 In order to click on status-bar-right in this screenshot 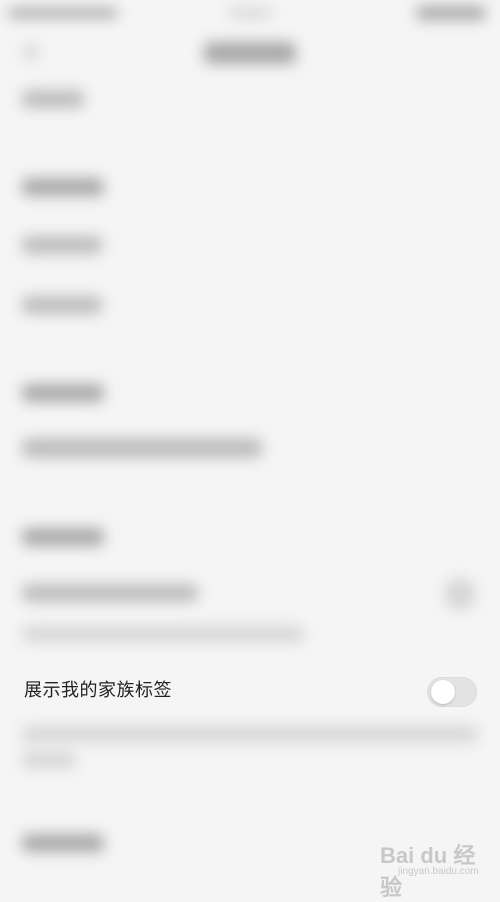, I will do `click(451, 13)`.